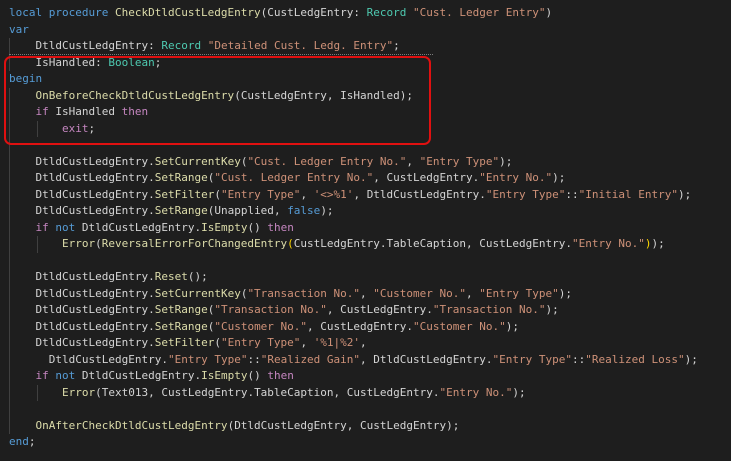 The image size is (731, 461). What do you see at coordinates (333, 194) in the screenshot?
I see `string-token: '<>%1'` at bounding box center [333, 194].